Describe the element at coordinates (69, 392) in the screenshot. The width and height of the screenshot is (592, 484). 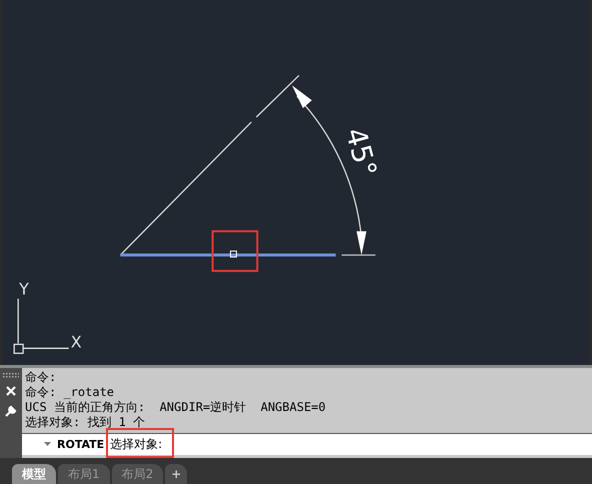
I see `command-history-line: 命令: _rotate` at that location.